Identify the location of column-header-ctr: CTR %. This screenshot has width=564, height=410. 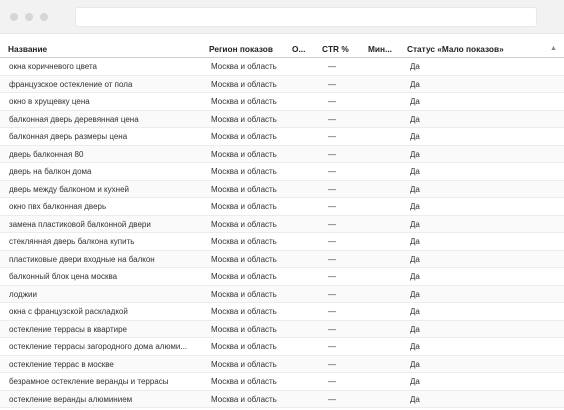
(335, 49).